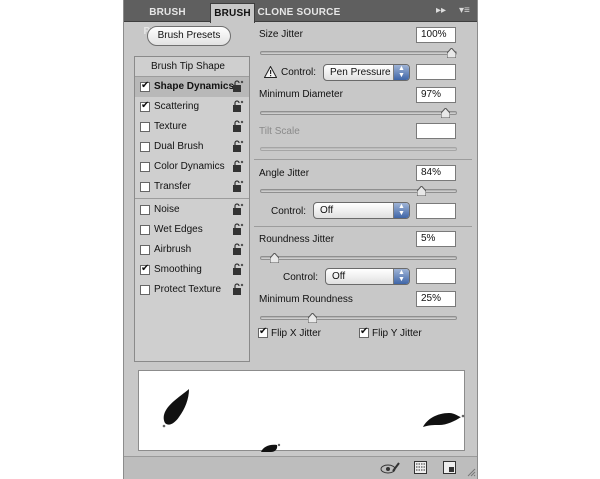  Describe the element at coordinates (390, 468) in the screenshot. I see `eye-brush-icon` at that location.